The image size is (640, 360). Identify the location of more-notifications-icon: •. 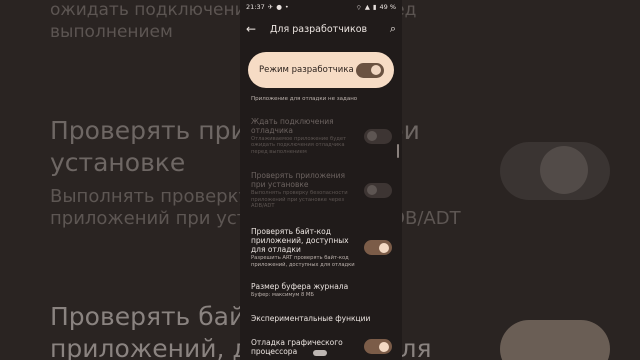
(286, 7).